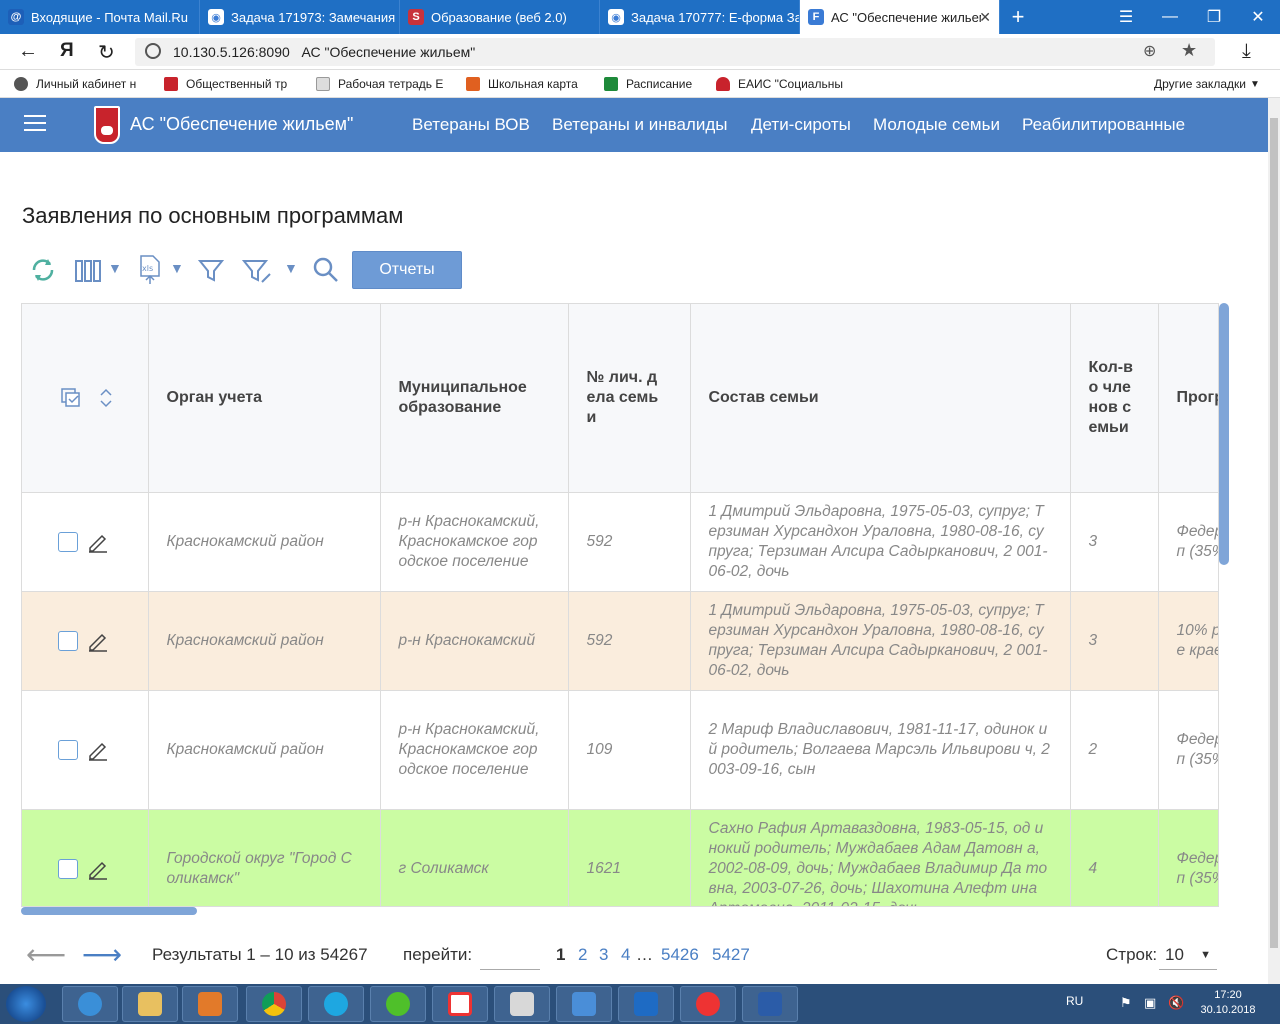  What do you see at coordinates (603, 955) in the screenshot?
I see `page-link: 3` at bounding box center [603, 955].